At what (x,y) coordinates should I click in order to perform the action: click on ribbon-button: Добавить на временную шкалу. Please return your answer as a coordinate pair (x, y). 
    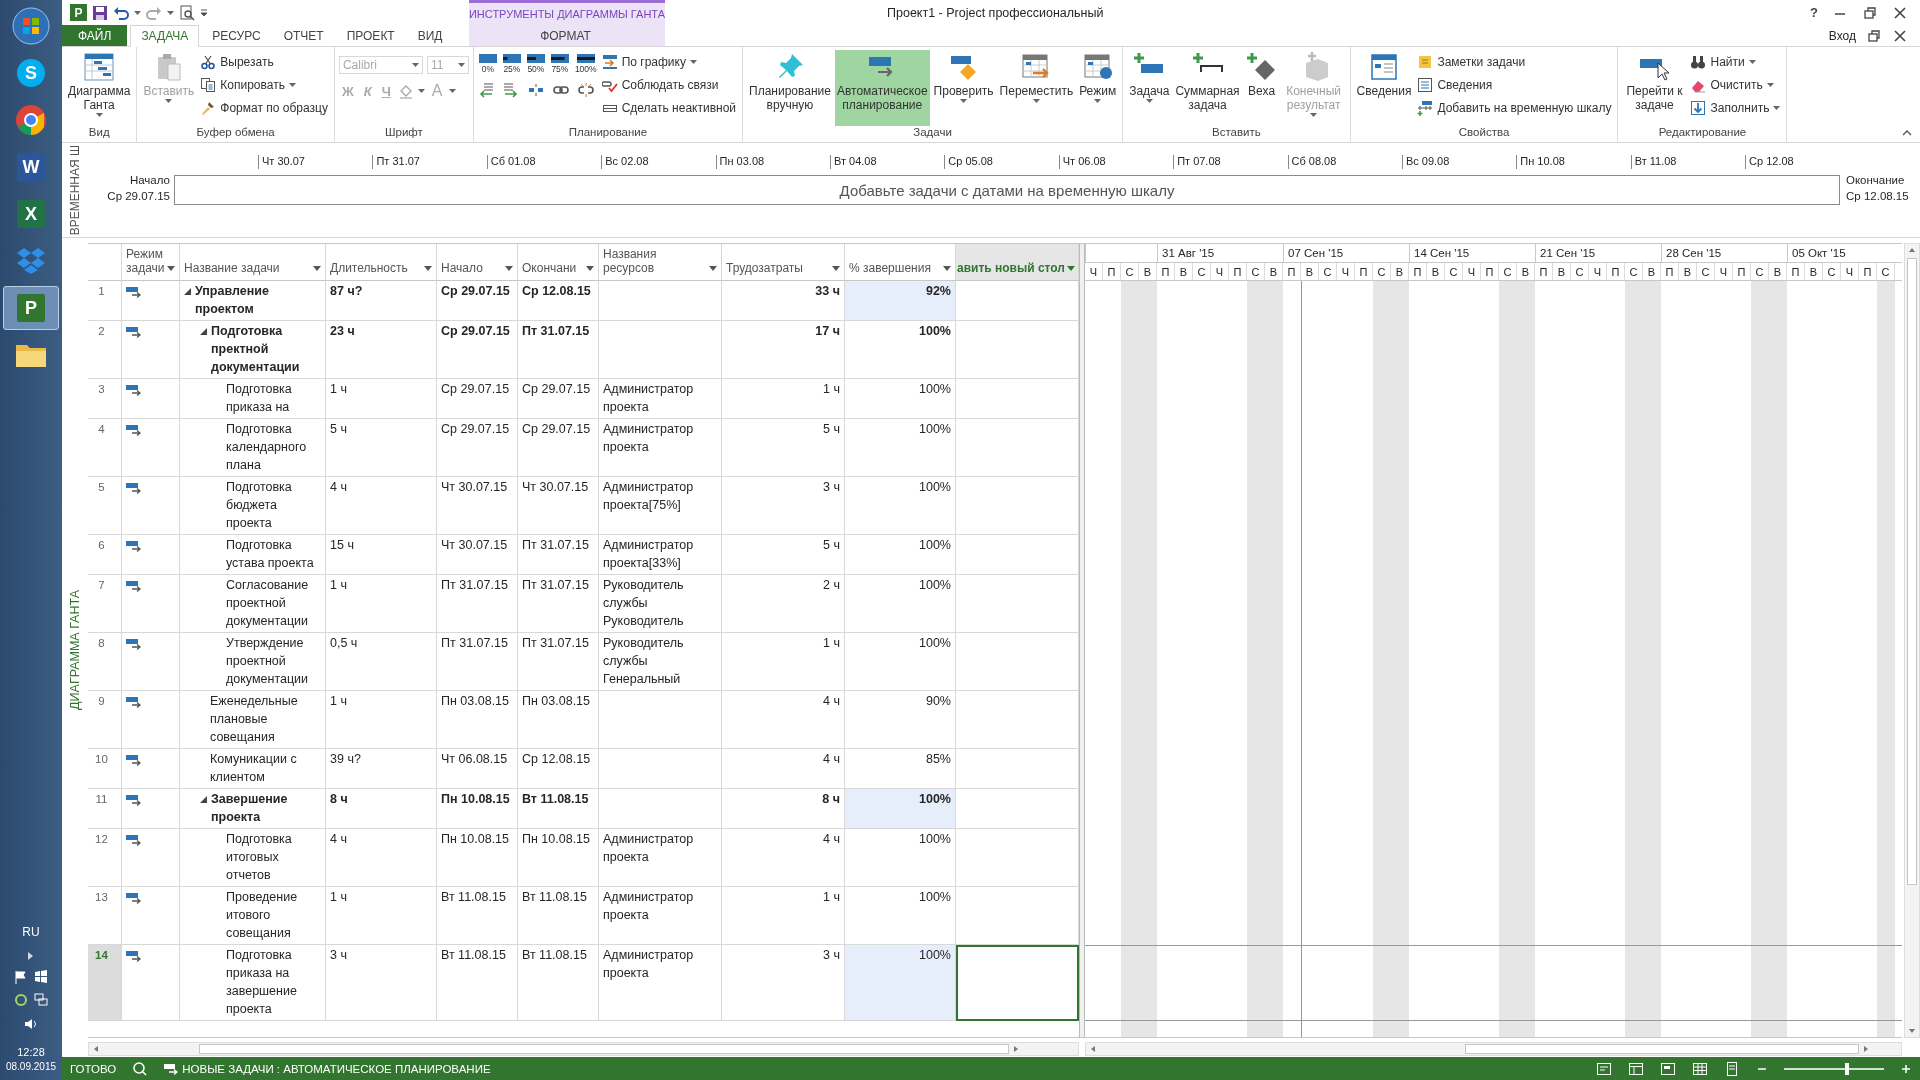
    Looking at the image, I should click on (1514, 107).